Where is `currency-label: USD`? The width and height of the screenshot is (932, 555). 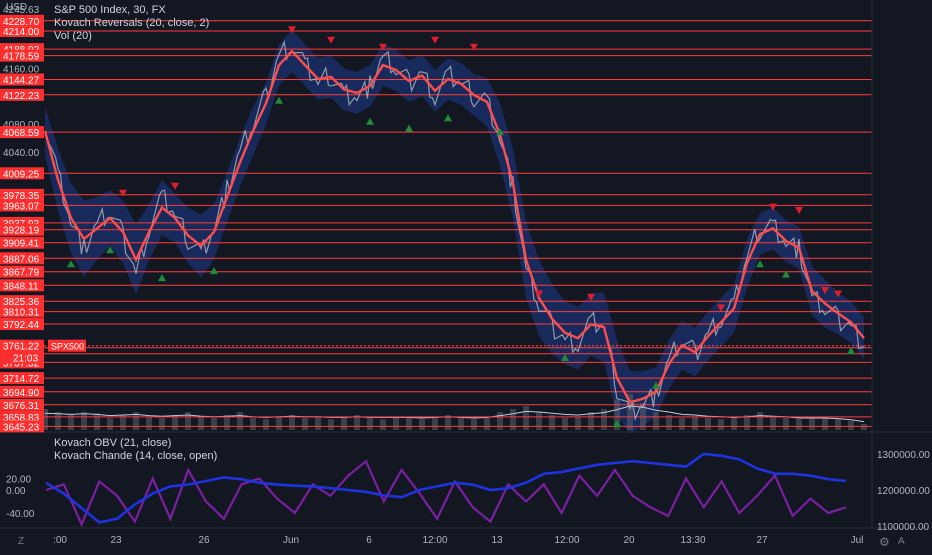 currency-label: USD is located at coordinates (17, 7).